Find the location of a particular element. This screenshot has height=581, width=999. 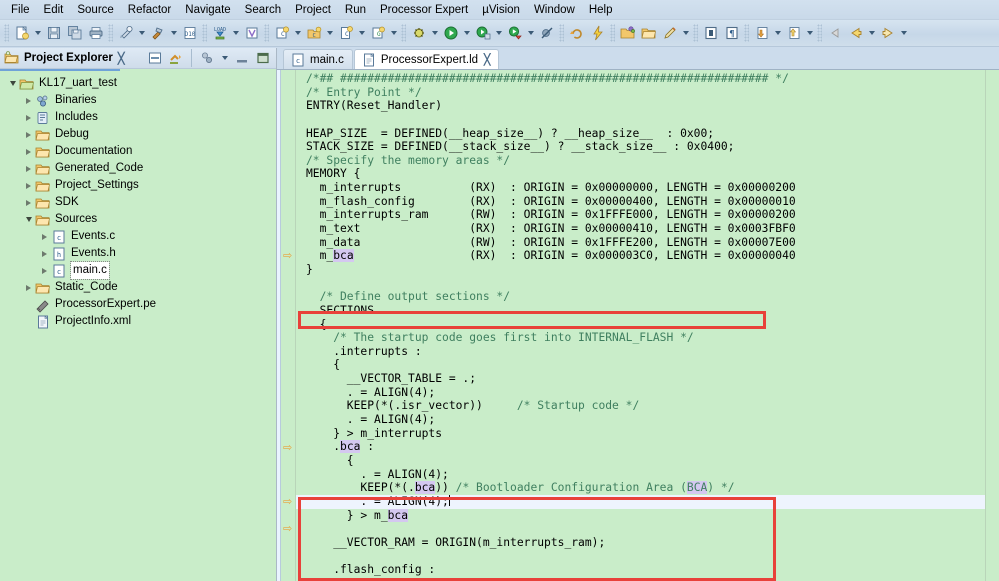

minimize-icon is located at coordinates (242, 58).